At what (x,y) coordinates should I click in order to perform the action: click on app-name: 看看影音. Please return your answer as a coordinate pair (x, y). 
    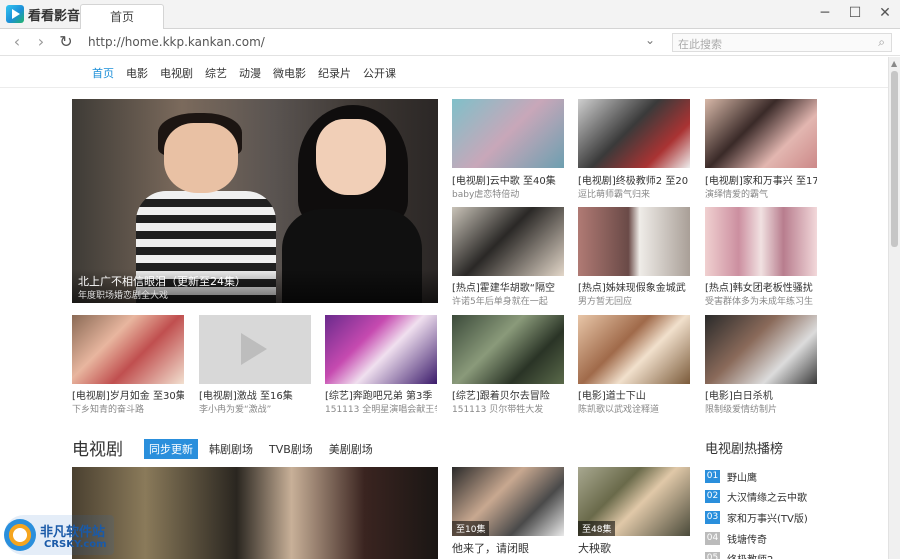
    Looking at the image, I should click on (54, 16).